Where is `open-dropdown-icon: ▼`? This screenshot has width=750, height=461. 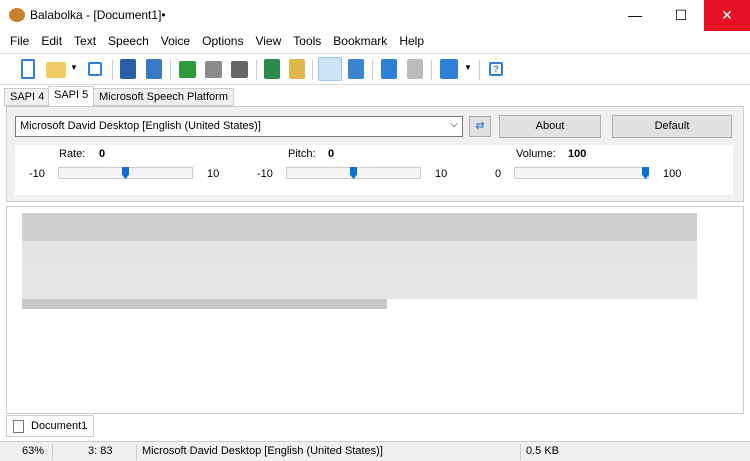
open-dropdown-icon: ▼ is located at coordinates (74, 73).